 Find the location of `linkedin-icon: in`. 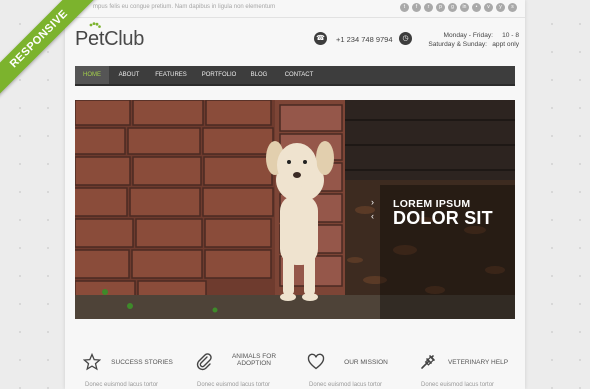

linkedin-icon: in is located at coordinates (464, 7).